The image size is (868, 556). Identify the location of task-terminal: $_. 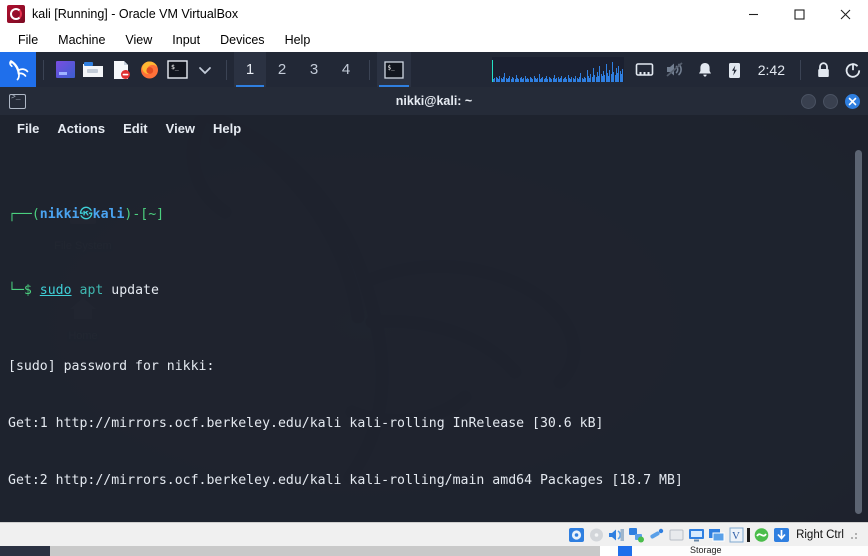
(394, 69).